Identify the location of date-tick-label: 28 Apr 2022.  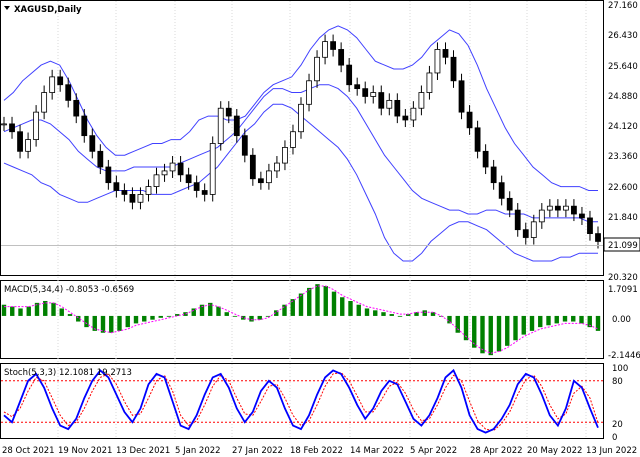
(496, 451).